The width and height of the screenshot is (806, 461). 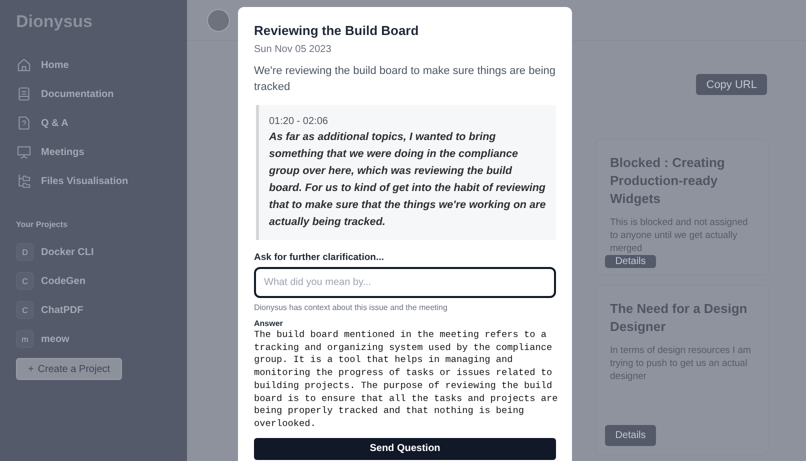 I want to click on issue-summary: We're reviewing the build board to make sure things are being tracked, so click(x=405, y=79).